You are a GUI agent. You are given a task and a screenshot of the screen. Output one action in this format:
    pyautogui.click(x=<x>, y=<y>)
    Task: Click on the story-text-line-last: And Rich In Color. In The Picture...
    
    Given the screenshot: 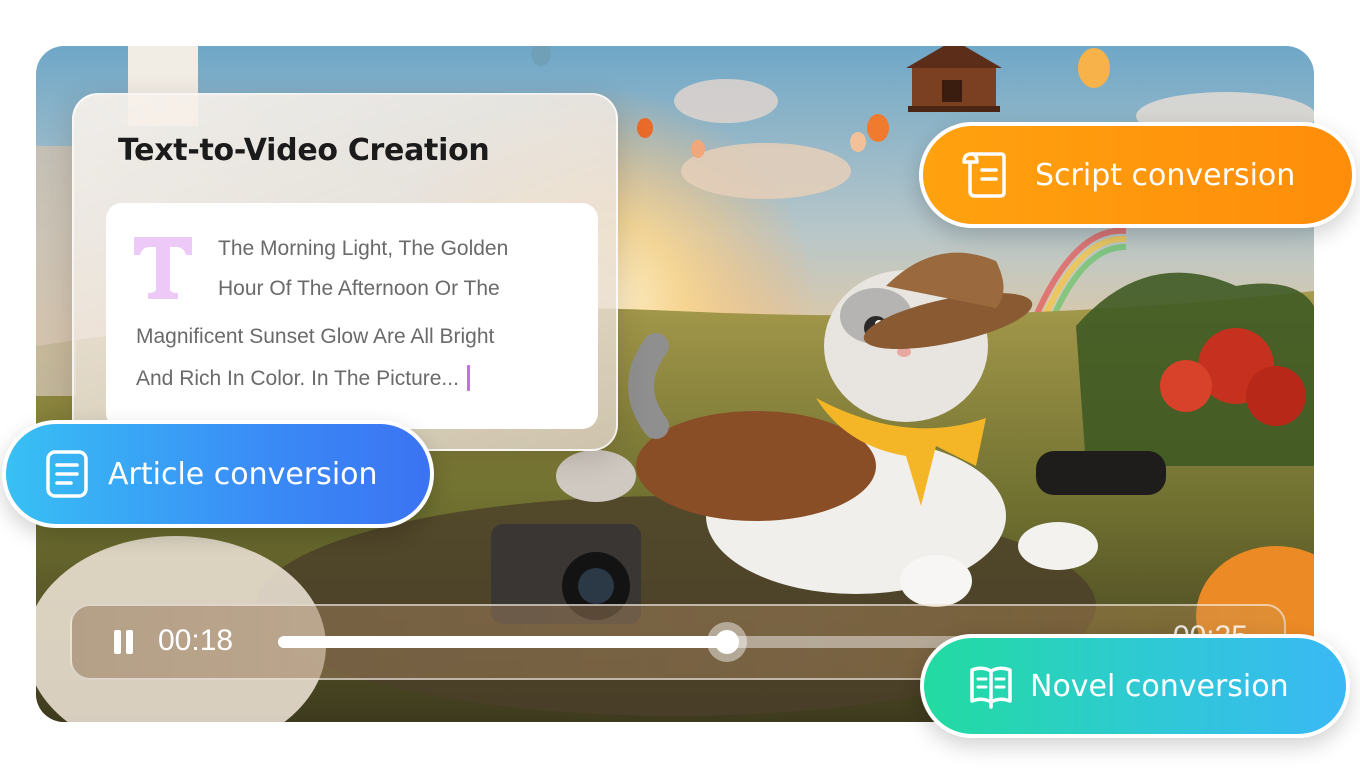 What is the action you would take?
    pyautogui.click(x=303, y=378)
    